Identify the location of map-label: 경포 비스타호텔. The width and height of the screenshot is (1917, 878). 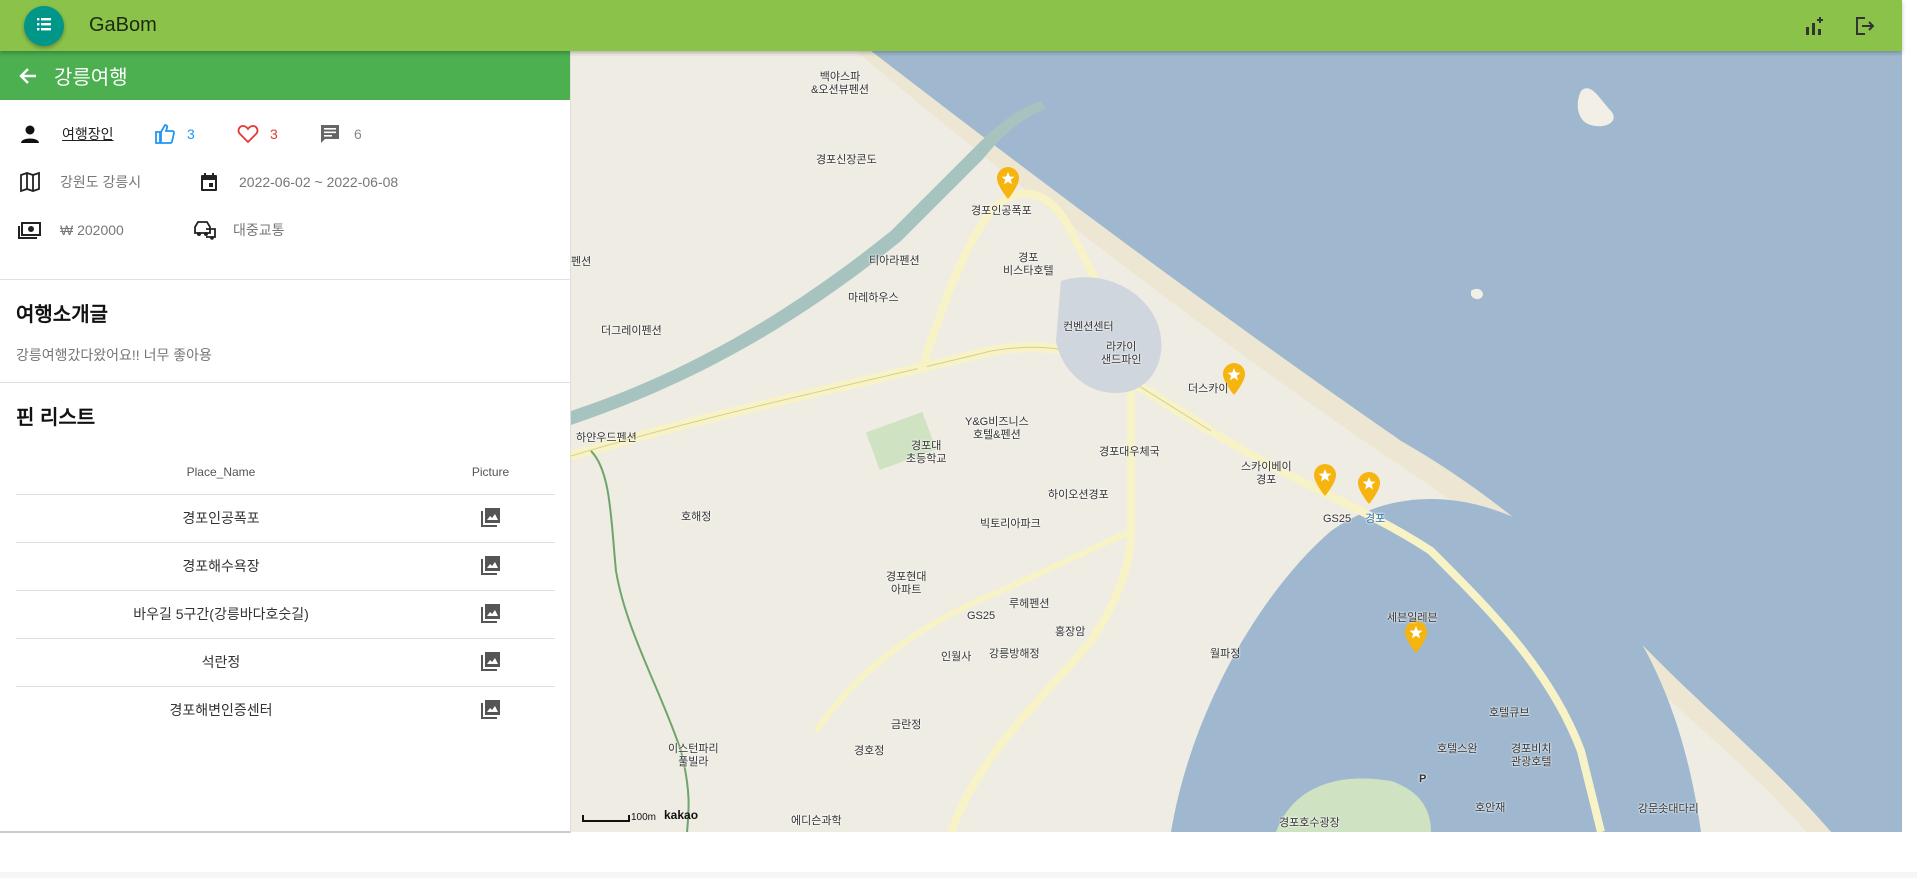
(1028, 264).